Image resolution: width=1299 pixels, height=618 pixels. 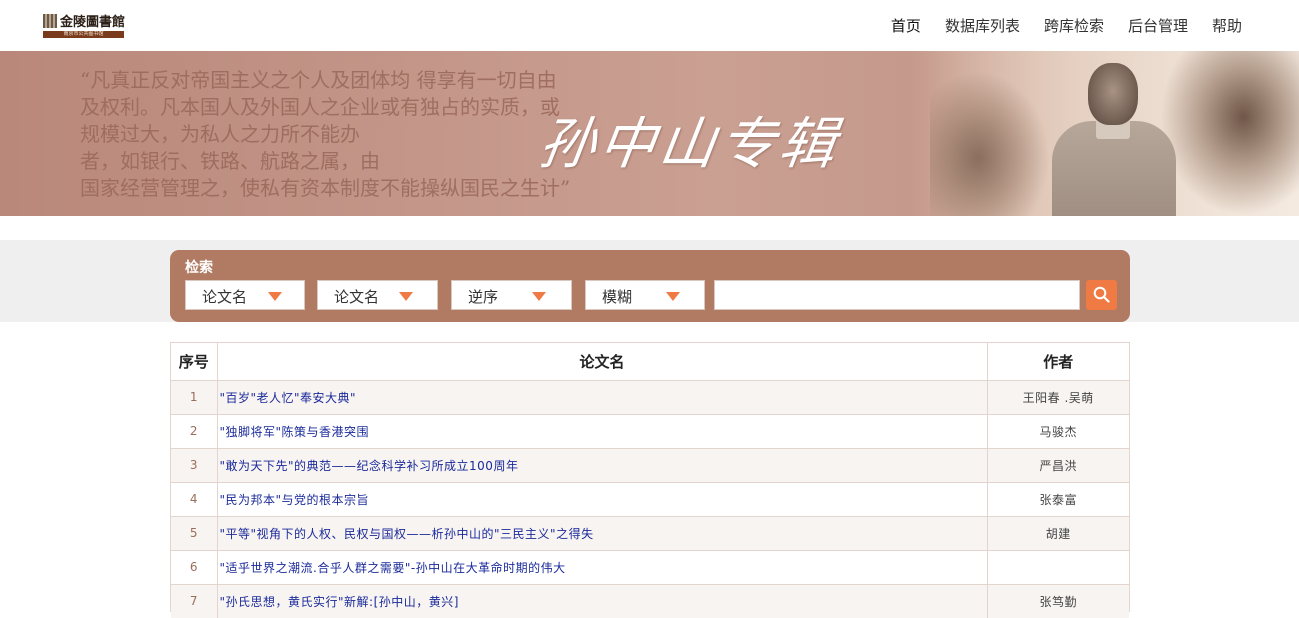 I want to click on row-author: 王阳春 .吴萌, so click(x=1057, y=396).